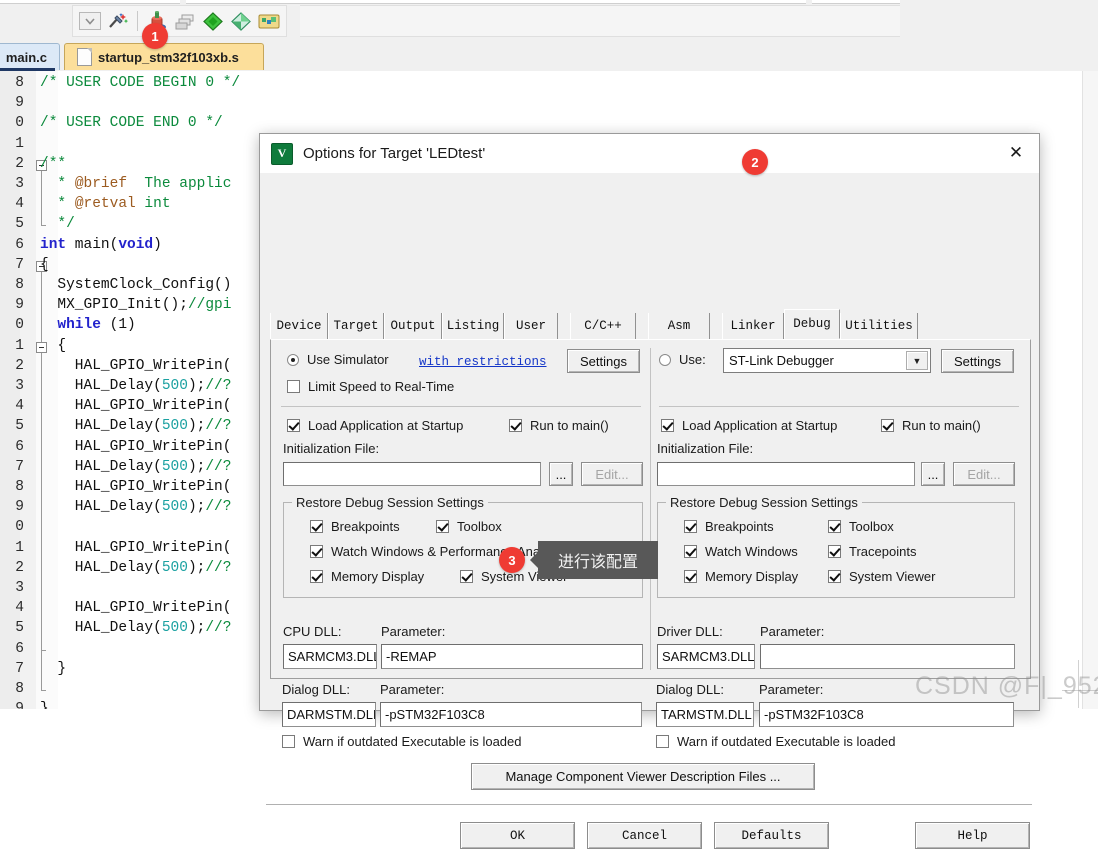 The height and width of the screenshot is (849, 1098). Describe the element at coordinates (872, 551) in the screenshot. I see `right-tracepoints-row: Tracepoints` at that location.